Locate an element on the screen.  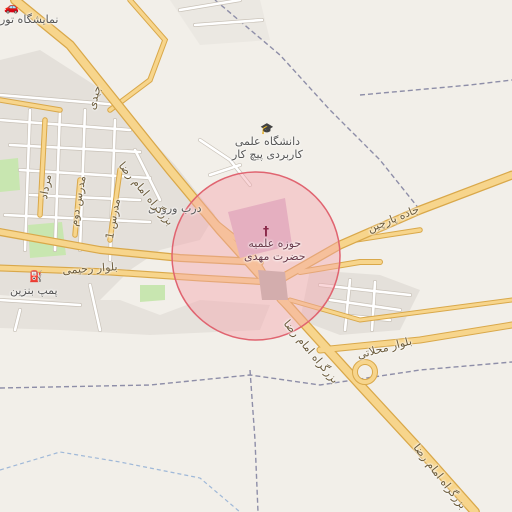
gas-station-label: پمپ بنزین is located at coordinates (34, 290).